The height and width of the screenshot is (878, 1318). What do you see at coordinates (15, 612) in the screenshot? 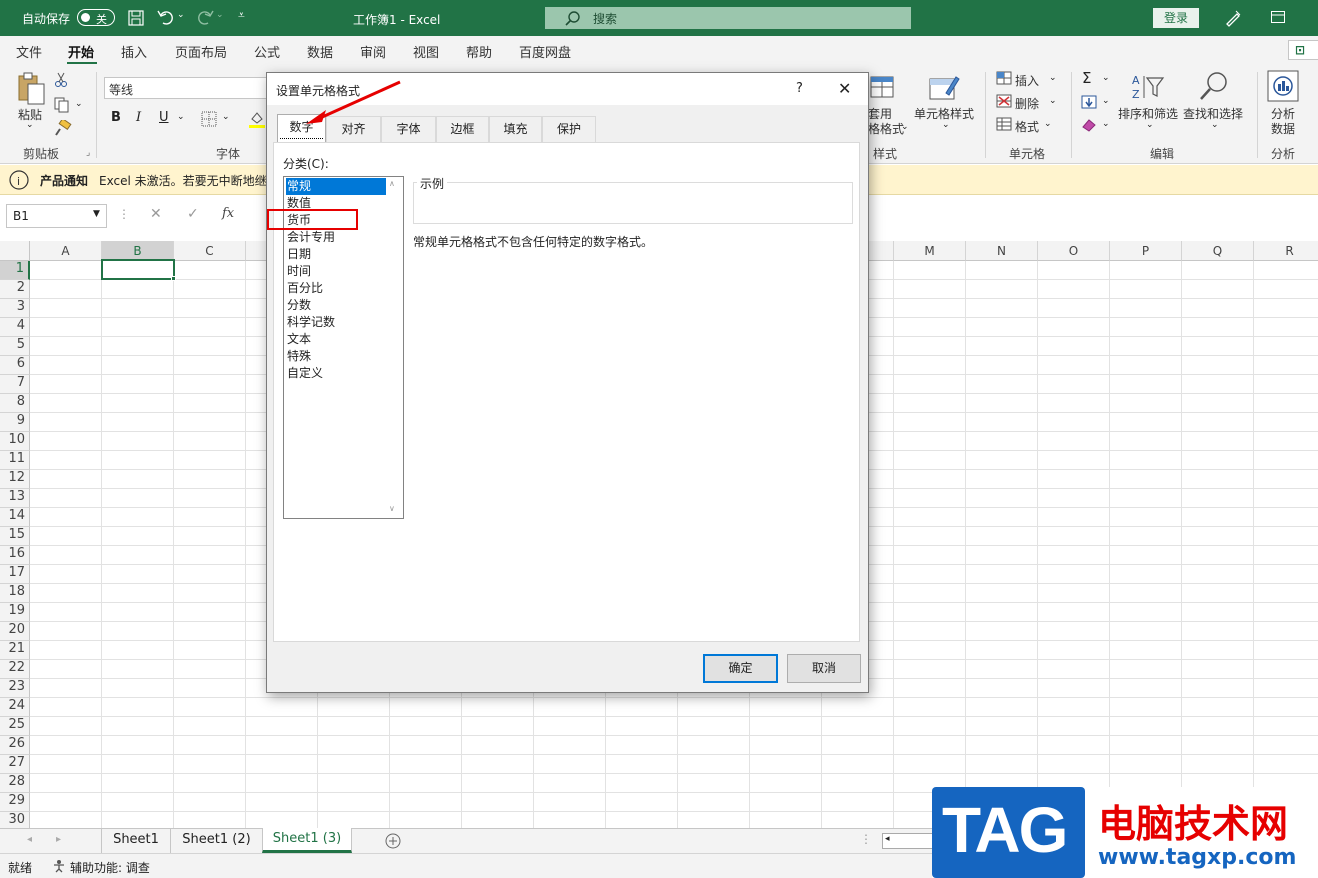
I see `row-header: 19` at bounding box center [15, 612].